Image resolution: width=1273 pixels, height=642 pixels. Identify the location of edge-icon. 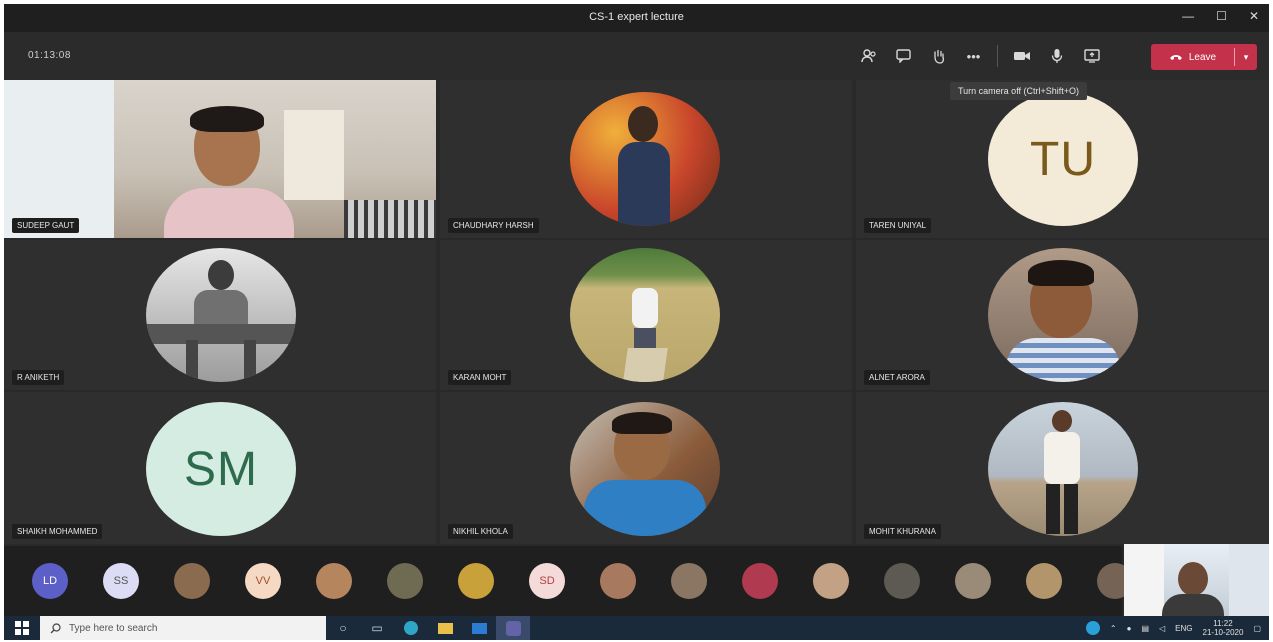
(411, 628).